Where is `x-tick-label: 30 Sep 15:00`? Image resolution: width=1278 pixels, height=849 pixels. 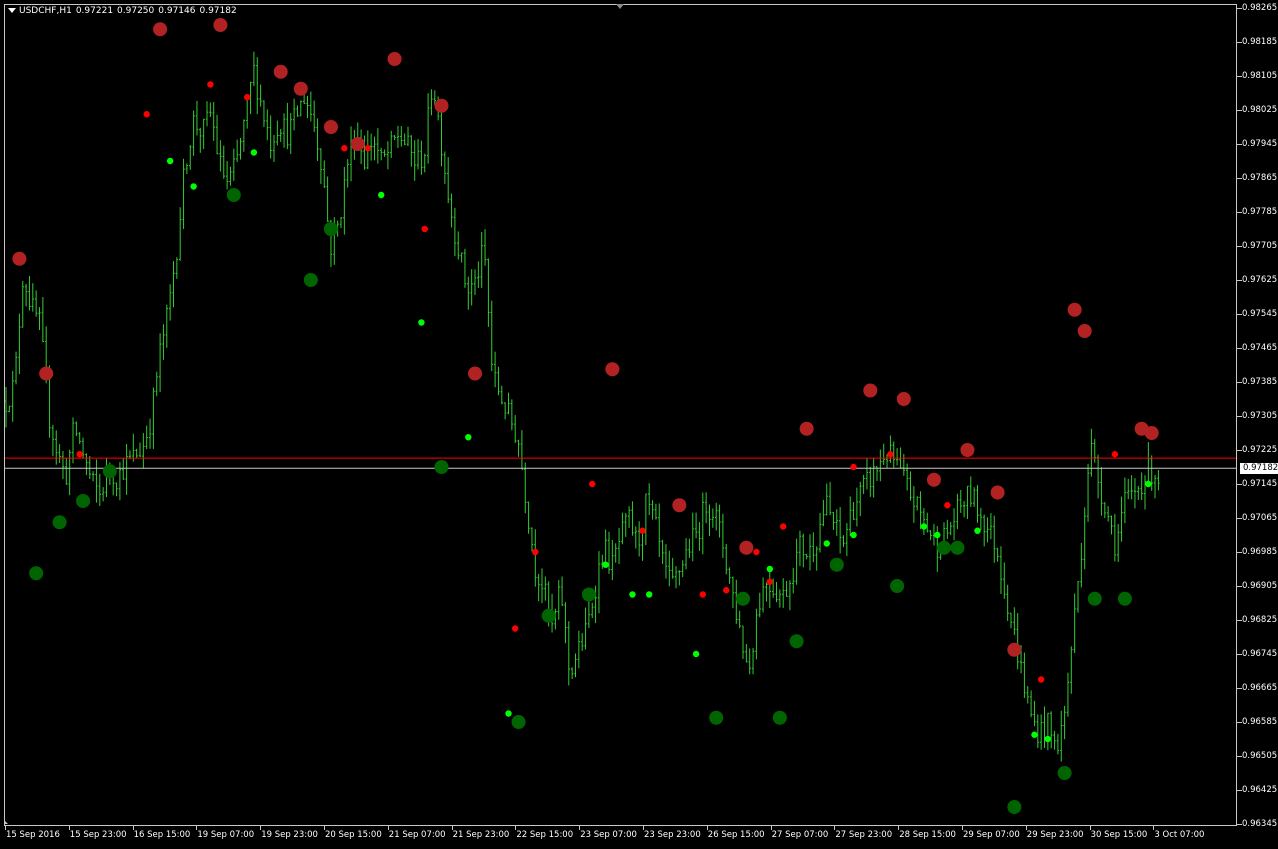 x-tick-label: 30 Sep 15:00 is located at coordinates (1119, 835).